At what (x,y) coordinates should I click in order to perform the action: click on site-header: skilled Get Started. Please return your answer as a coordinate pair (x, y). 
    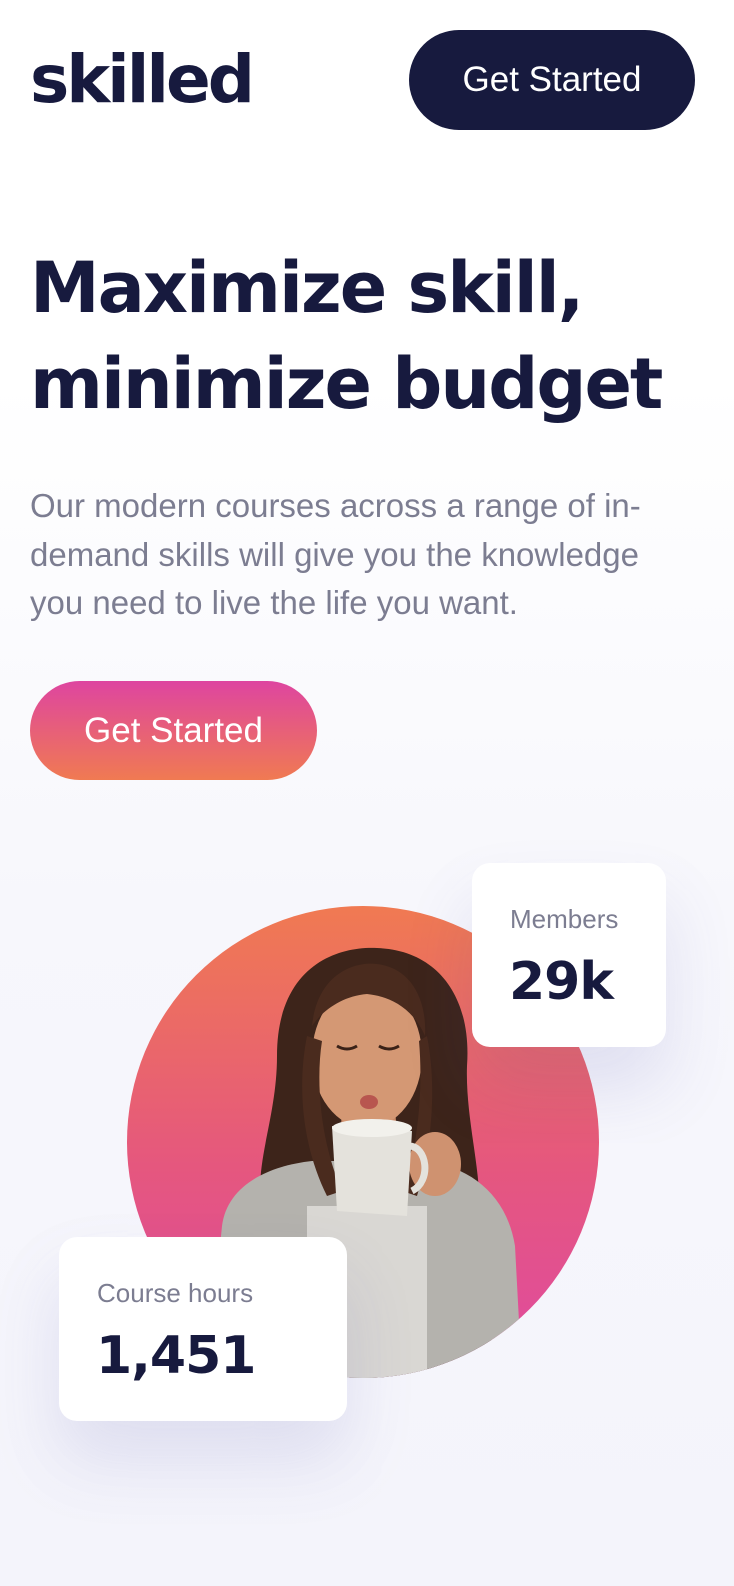
    Looking at the image, I should click on (367, 80).